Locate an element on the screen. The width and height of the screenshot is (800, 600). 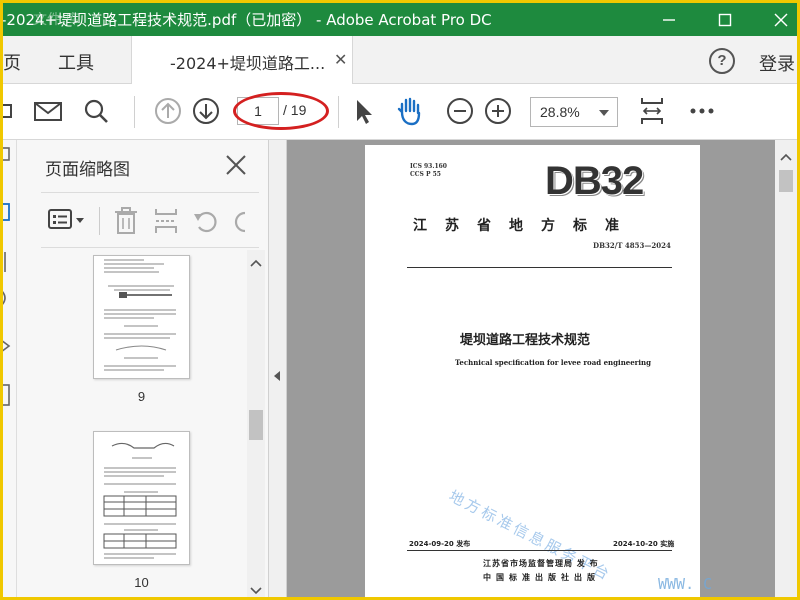
print-icon is located at coordinates (7, 111).